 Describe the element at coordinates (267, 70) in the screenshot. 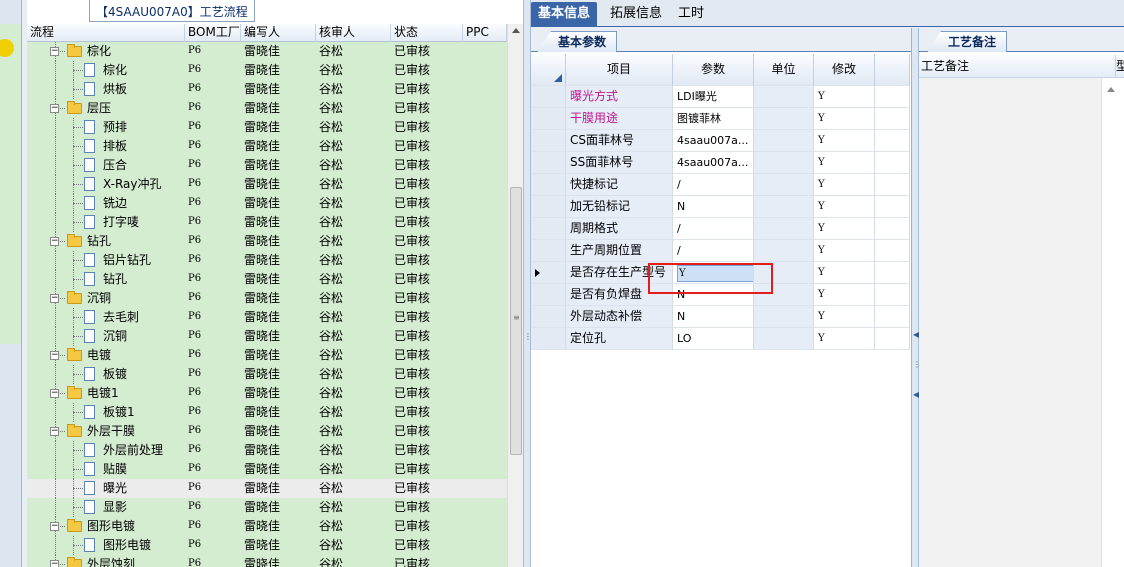

I see `flow-tree-row: 棕化 P6 雷晓佳 谷松 已审核` at that location.